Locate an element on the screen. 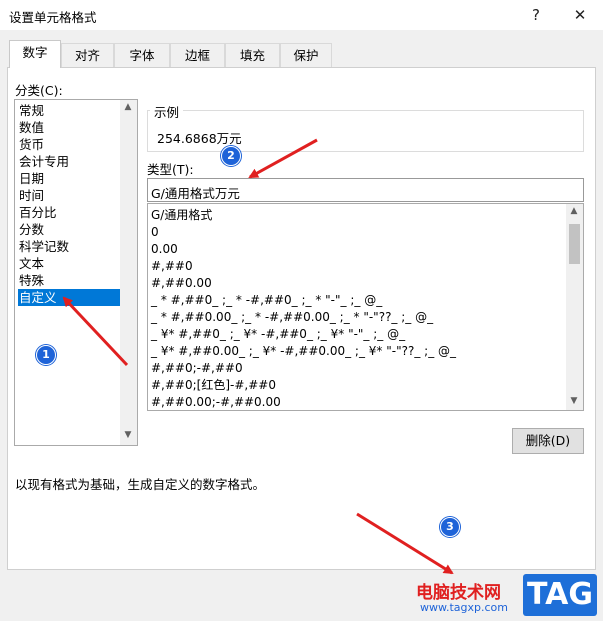 The image size is (603, 621). watermark-tag-logo: TAG is located at coordinates (560, 595).